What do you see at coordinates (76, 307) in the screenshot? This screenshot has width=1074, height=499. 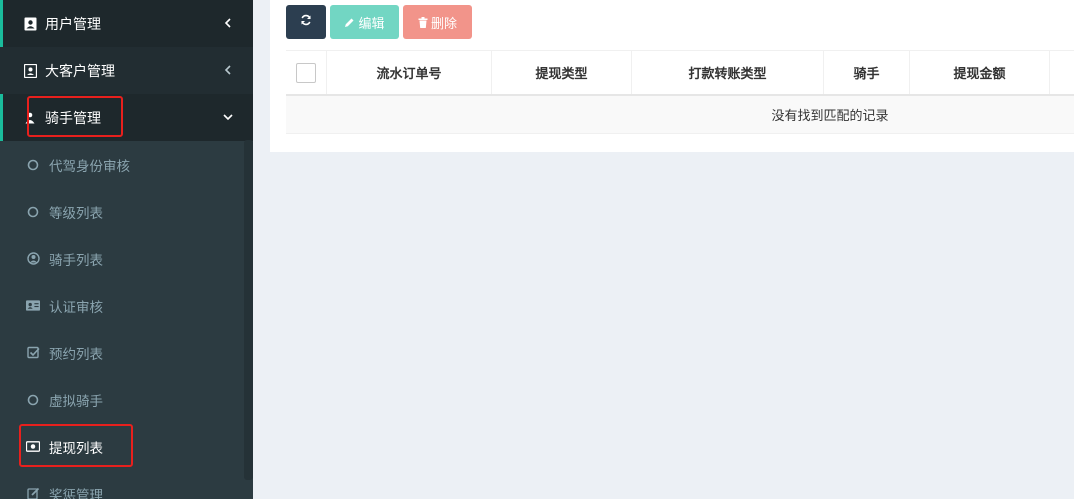 I see `sidebar-item-label: 认证审核` at bounding box center [76, 307].